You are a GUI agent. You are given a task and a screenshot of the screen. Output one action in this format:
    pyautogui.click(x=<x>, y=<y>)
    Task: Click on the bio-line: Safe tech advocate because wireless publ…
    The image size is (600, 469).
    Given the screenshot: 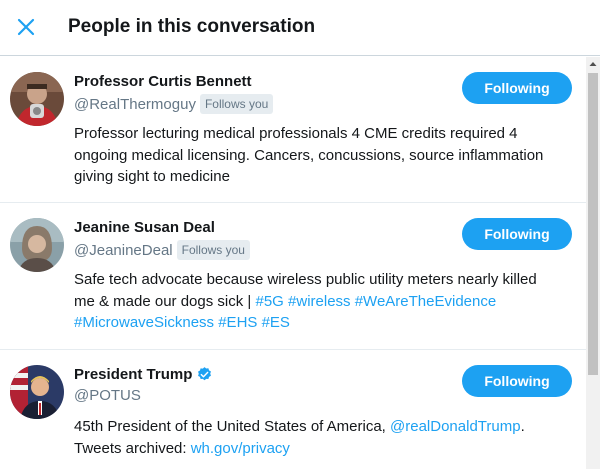 What is the action you would take?
    pyautogui.click(x=305, y=279)
    